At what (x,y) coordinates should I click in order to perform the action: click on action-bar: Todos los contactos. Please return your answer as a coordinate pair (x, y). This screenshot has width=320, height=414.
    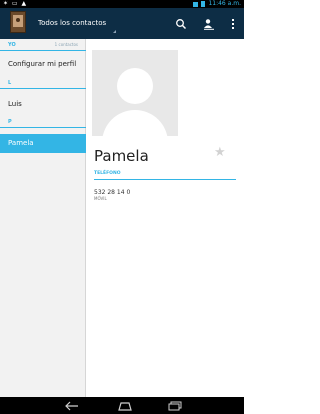
    Looking at the image, I should click on (122, 23).